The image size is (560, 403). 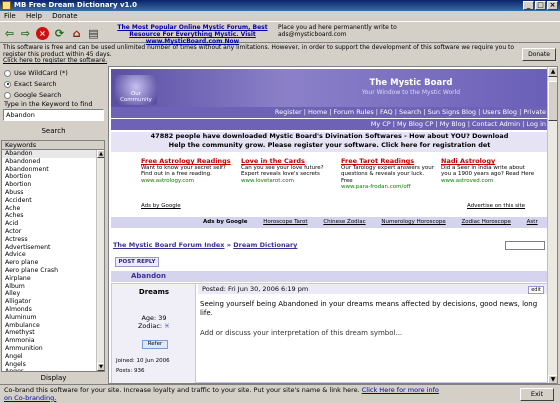 What do you see at coordinates (53, 209) in the screenshot?
I see `keyword-item: Ache` at bounding box center [53, 209].